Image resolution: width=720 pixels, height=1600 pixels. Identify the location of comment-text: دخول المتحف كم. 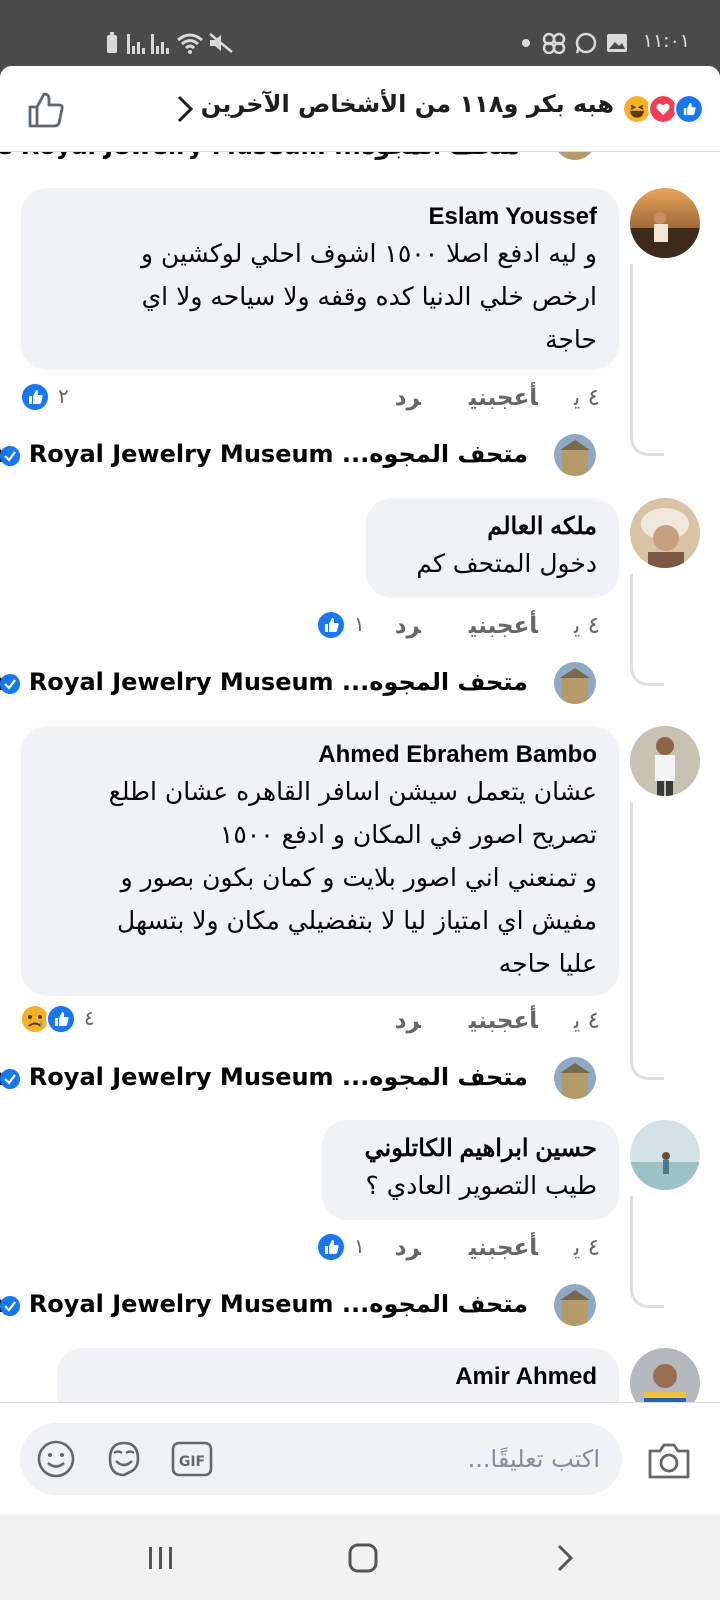
(506, 563).